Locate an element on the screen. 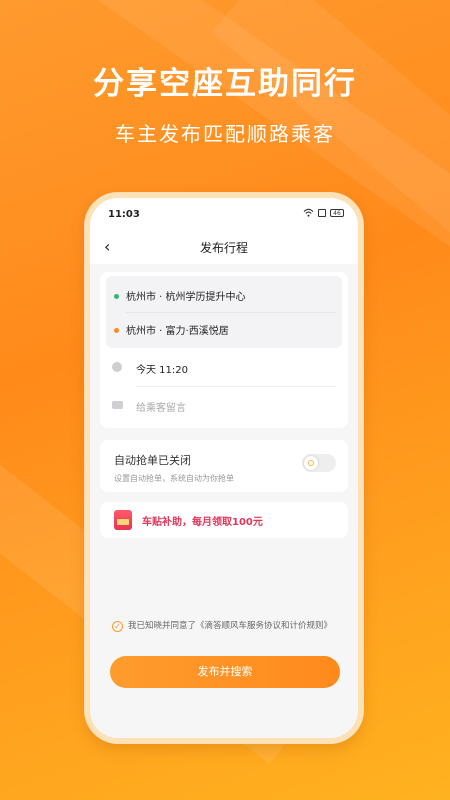 The width and height of the screenshot is (450, 800). origin-row: 杭州市 · 杭州学历提升中心 is located at coordinates (224, 296).